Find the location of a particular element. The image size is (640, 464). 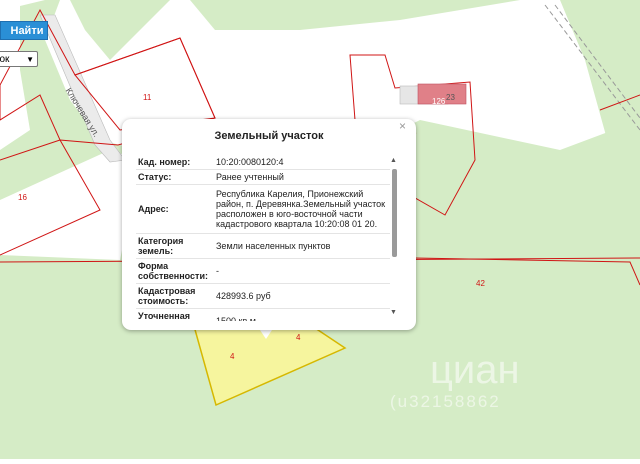

row-value: 1500 кв.м is located at coordinates (236, 318).